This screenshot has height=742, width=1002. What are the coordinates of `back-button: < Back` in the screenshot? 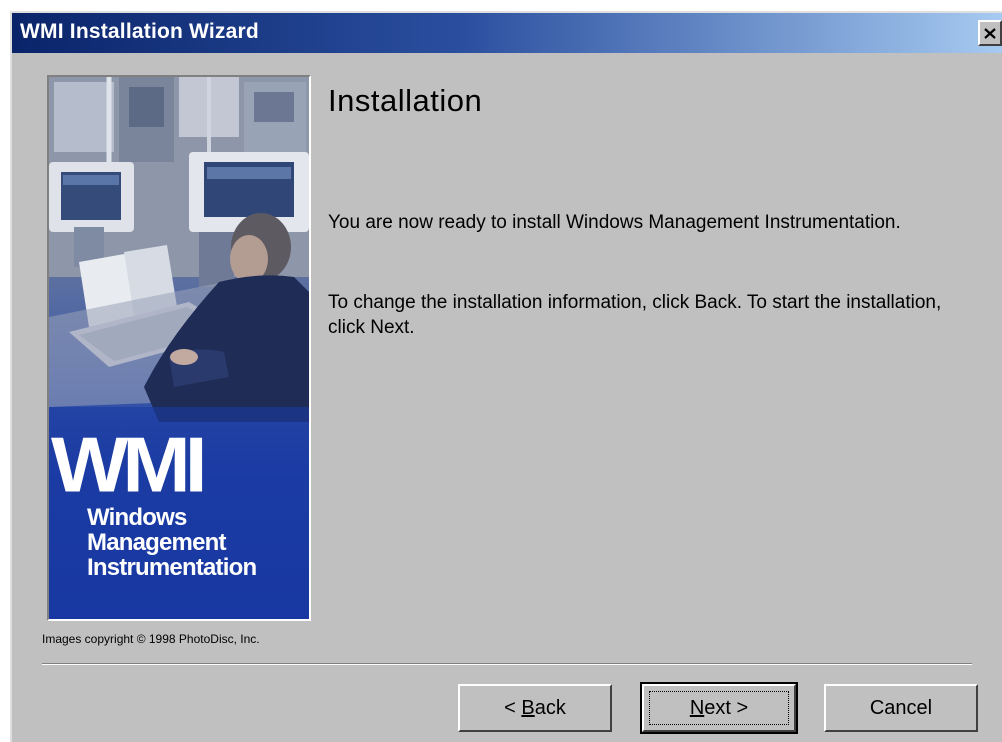 It's located at (535, 708).